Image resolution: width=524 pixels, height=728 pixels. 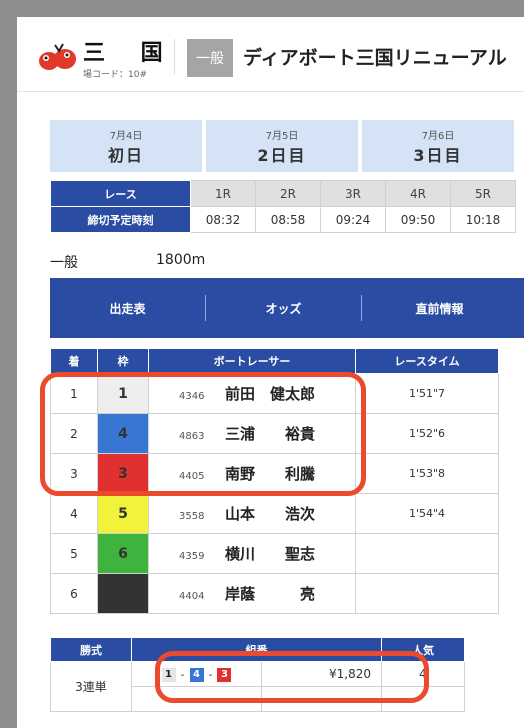 I want to click on table-row: 2 4 4863 三浦 裕貴 1'52"6, so click(x=274, y=433).